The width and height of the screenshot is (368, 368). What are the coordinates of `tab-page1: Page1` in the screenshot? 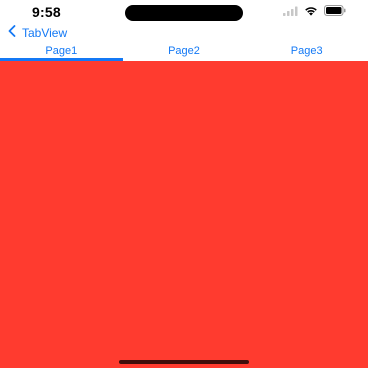 It's located at (61, 51).